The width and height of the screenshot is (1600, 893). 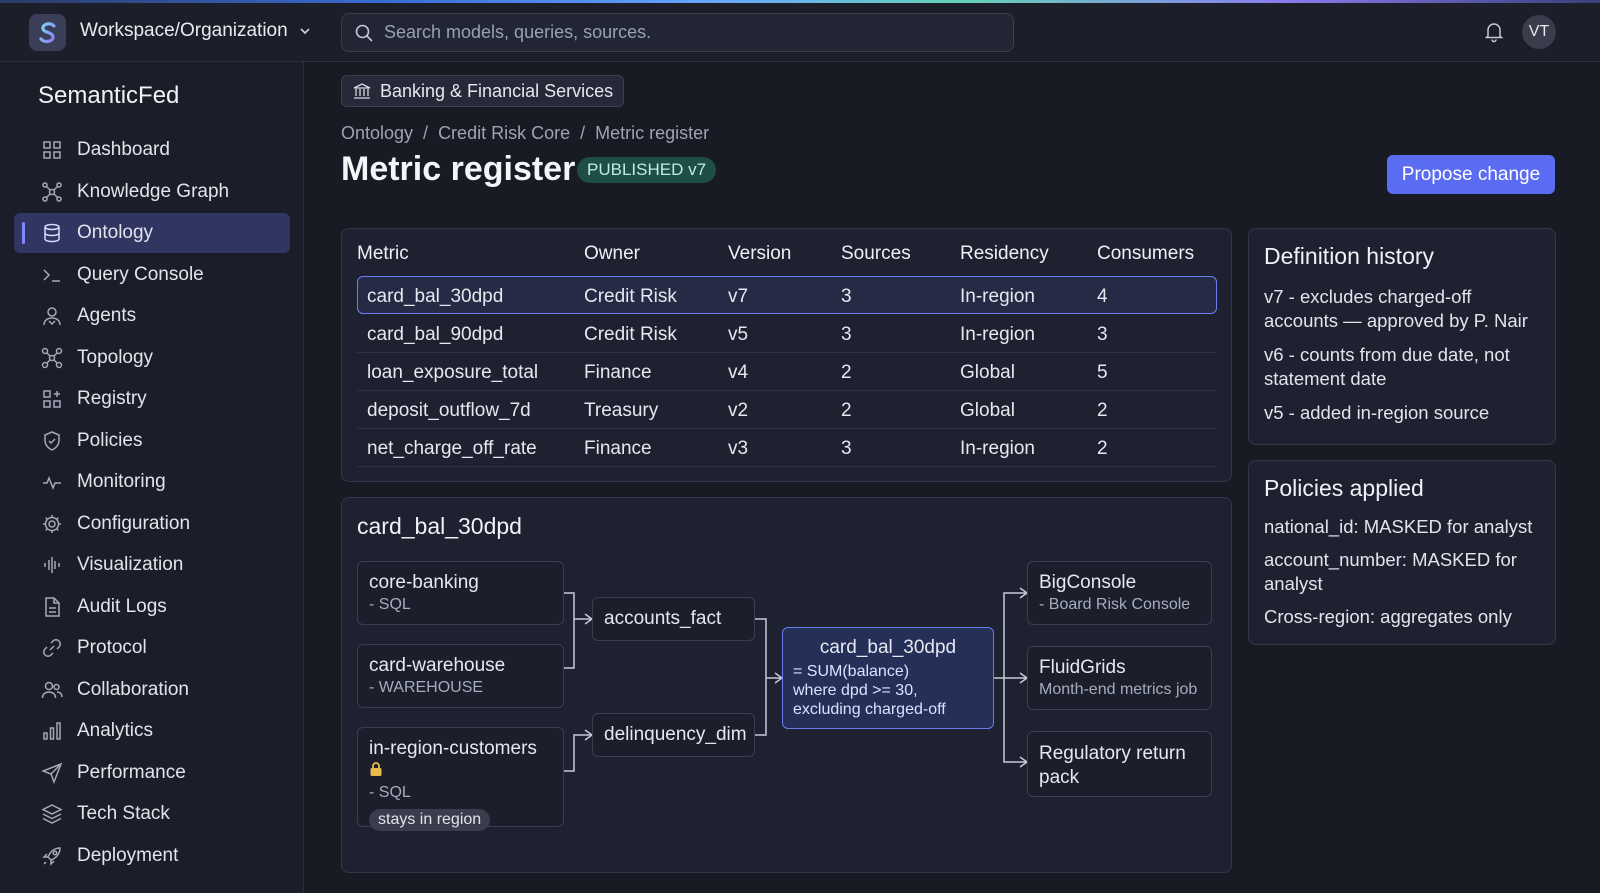 I want to click on node-name: core-banking, so click(x=424, y=582).